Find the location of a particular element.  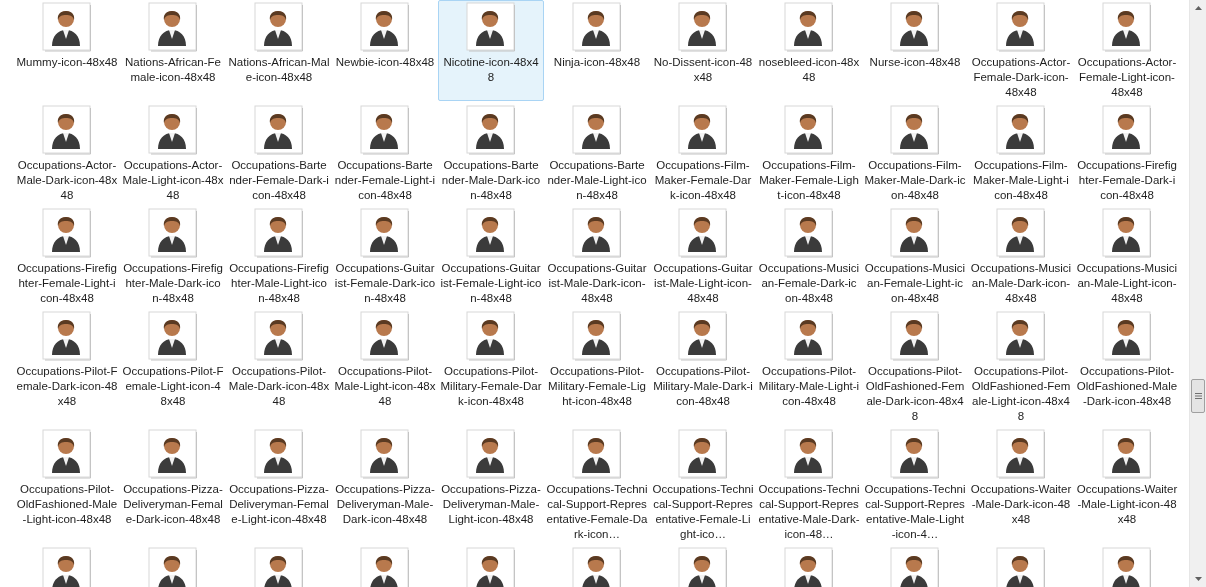

file-name: nosebleed-icon-48x48 is located at coordinates (809, 70).